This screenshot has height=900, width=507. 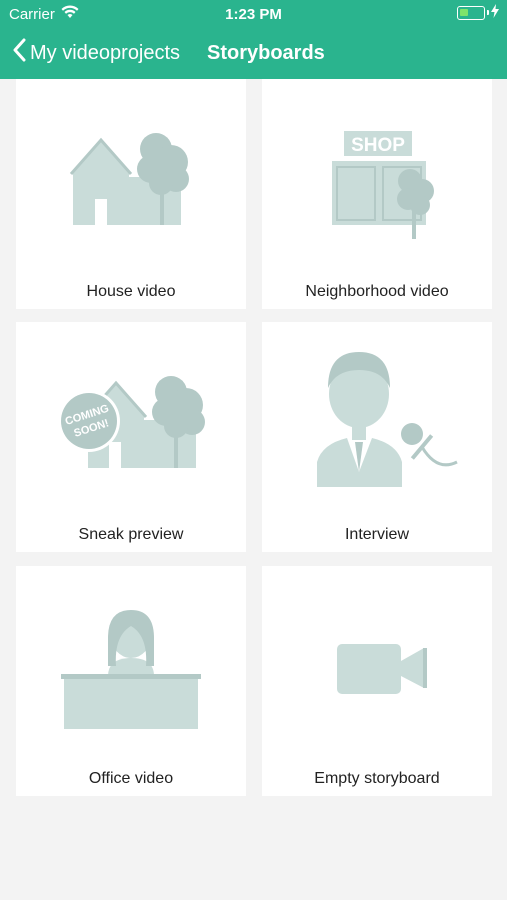 I want to click on coming-soon-icon: COMING SOON!, so click(x=131, y=422).